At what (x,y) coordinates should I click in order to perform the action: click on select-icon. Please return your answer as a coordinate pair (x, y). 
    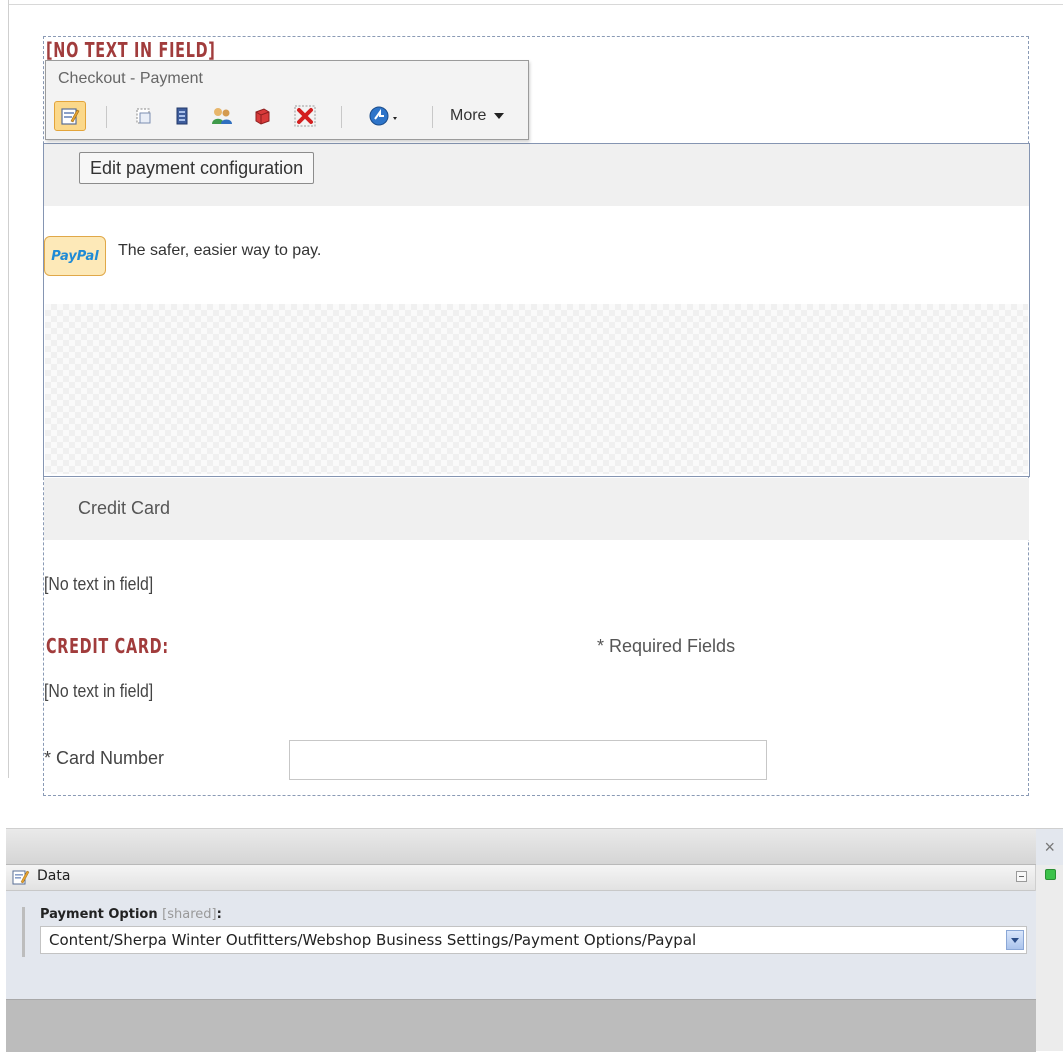
    Looking at the image, I should click on (143, 116).